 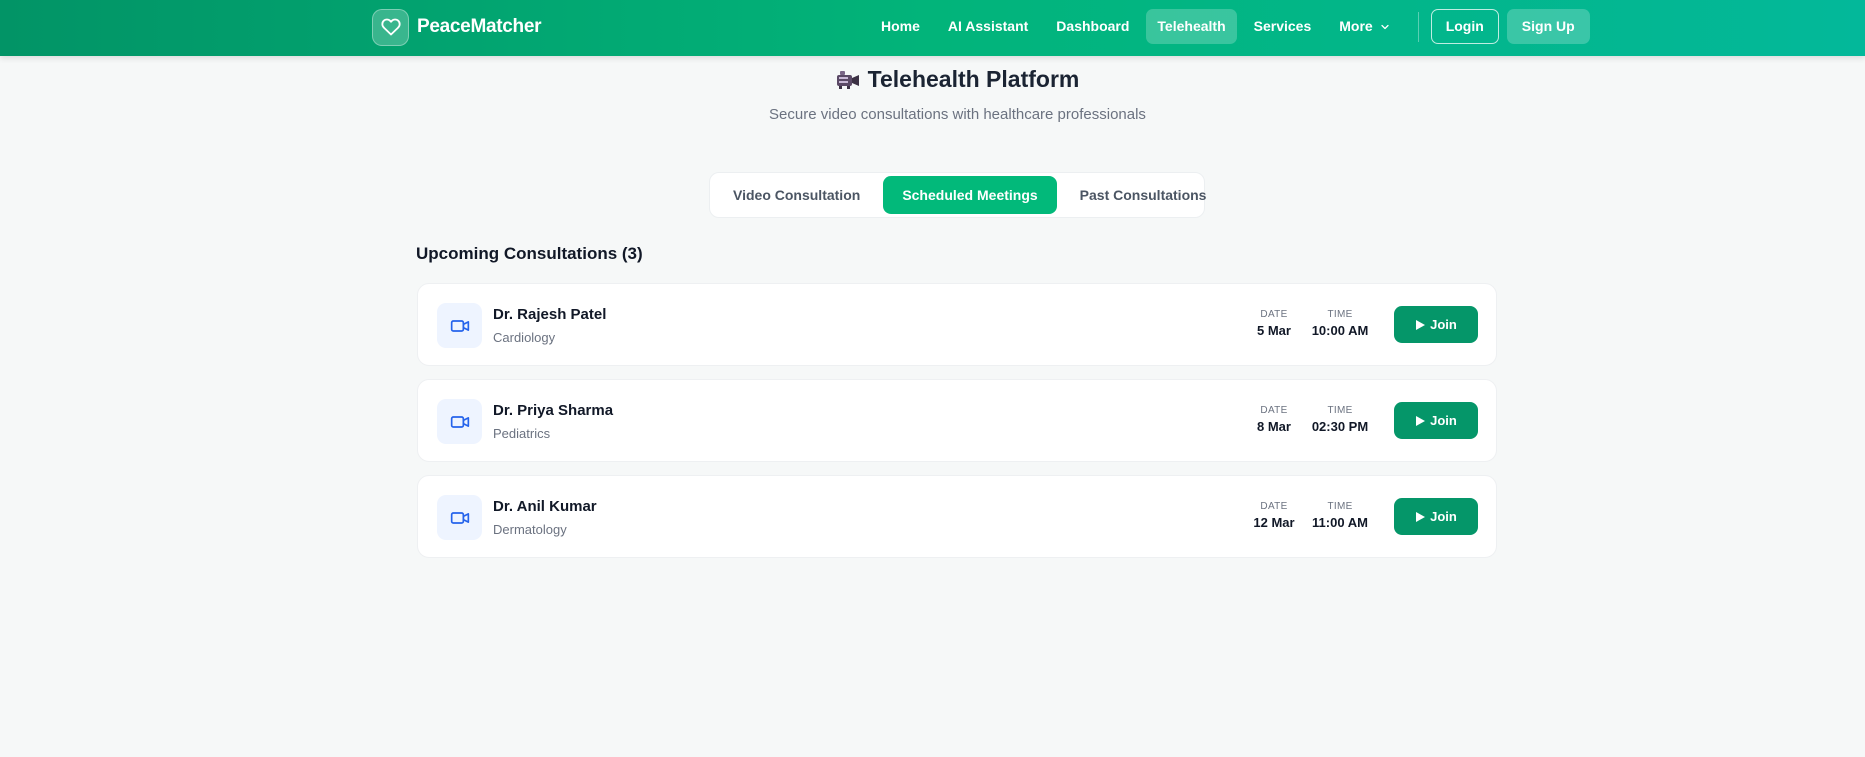 I want to click on brand-name: PeaceMatcher, so click(x=479, y=26).